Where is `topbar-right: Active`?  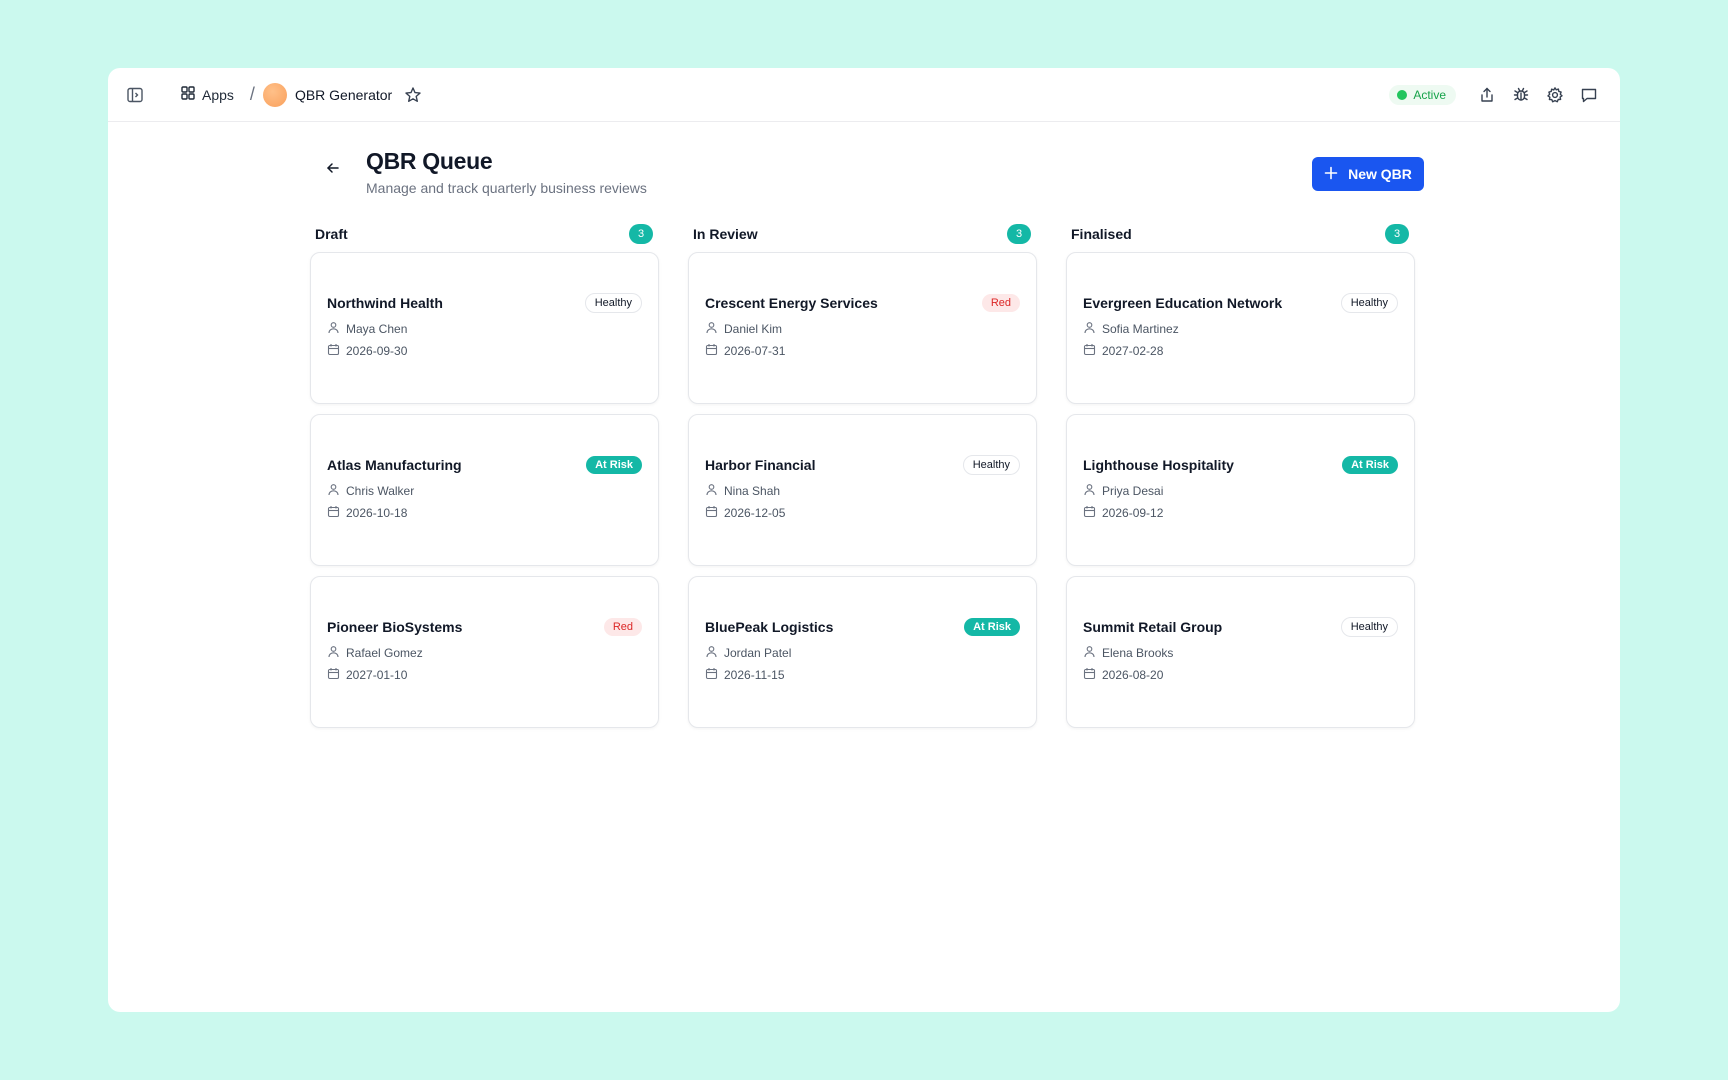 topbar-right: Active is located at coordinates (1494, 95).